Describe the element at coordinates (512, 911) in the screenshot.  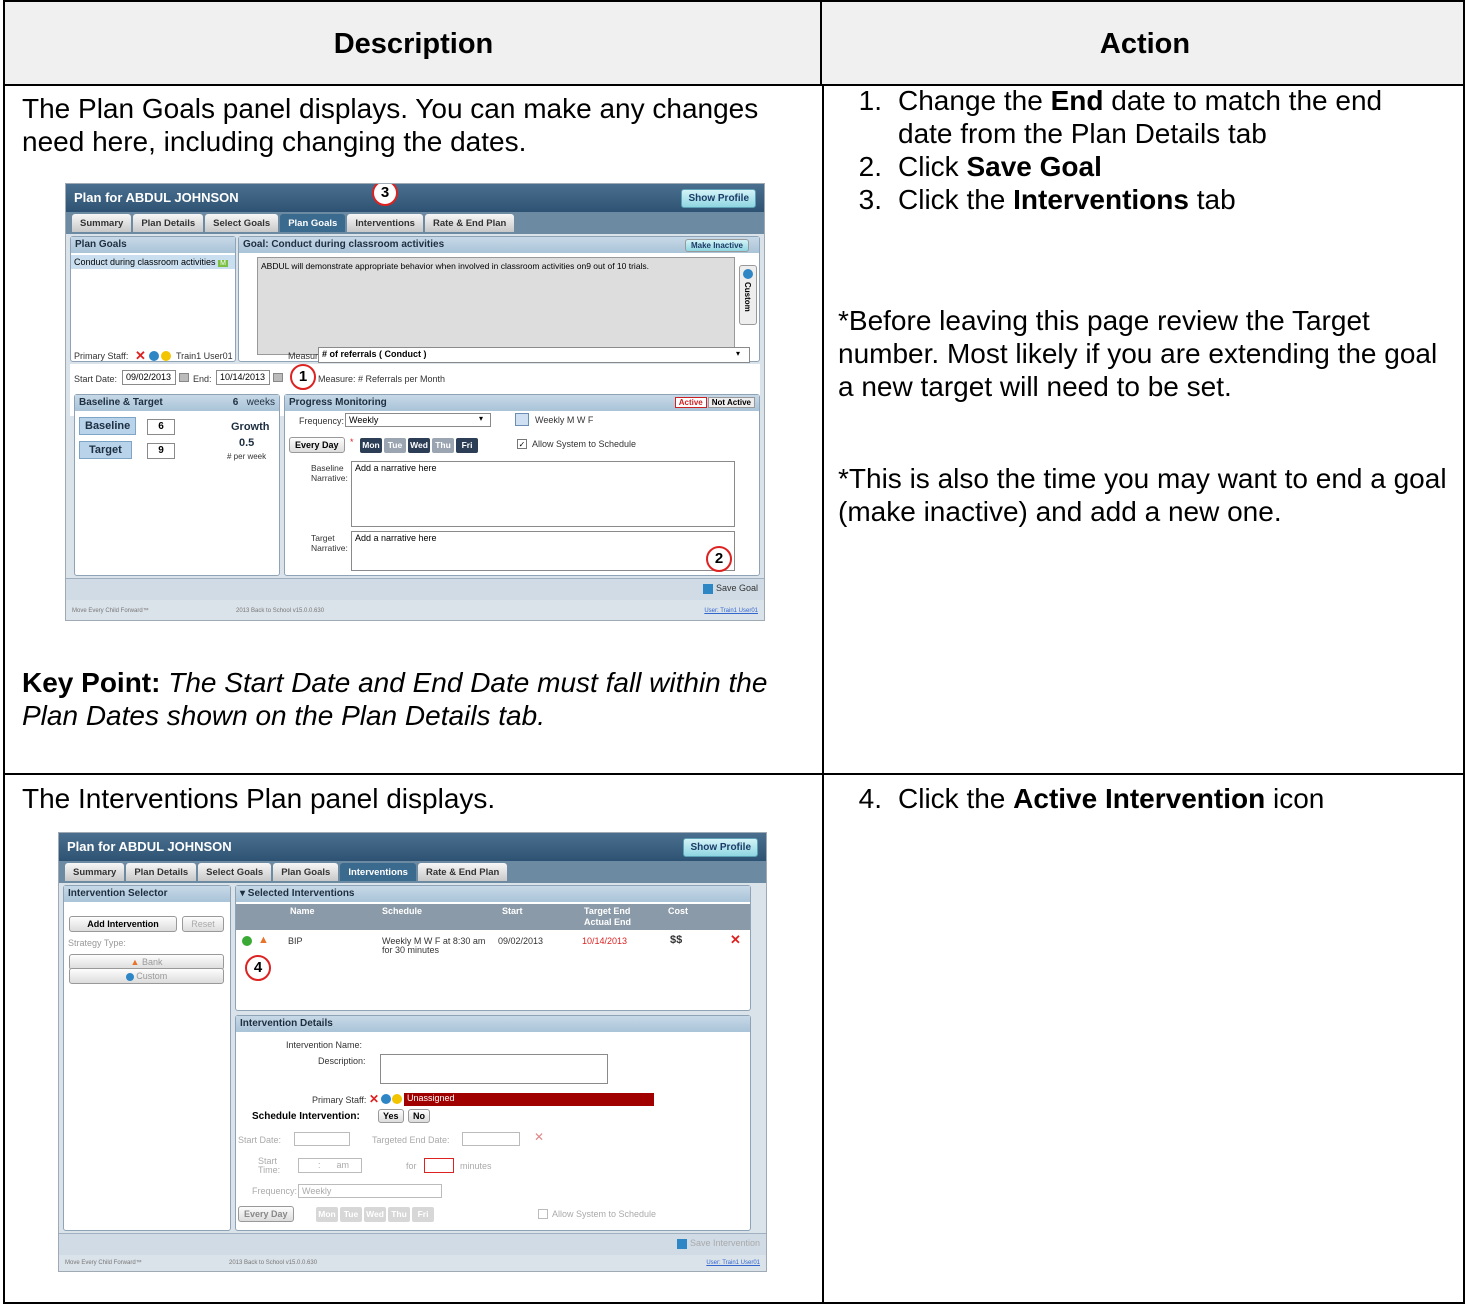
I see `col-start: Start` at that location.